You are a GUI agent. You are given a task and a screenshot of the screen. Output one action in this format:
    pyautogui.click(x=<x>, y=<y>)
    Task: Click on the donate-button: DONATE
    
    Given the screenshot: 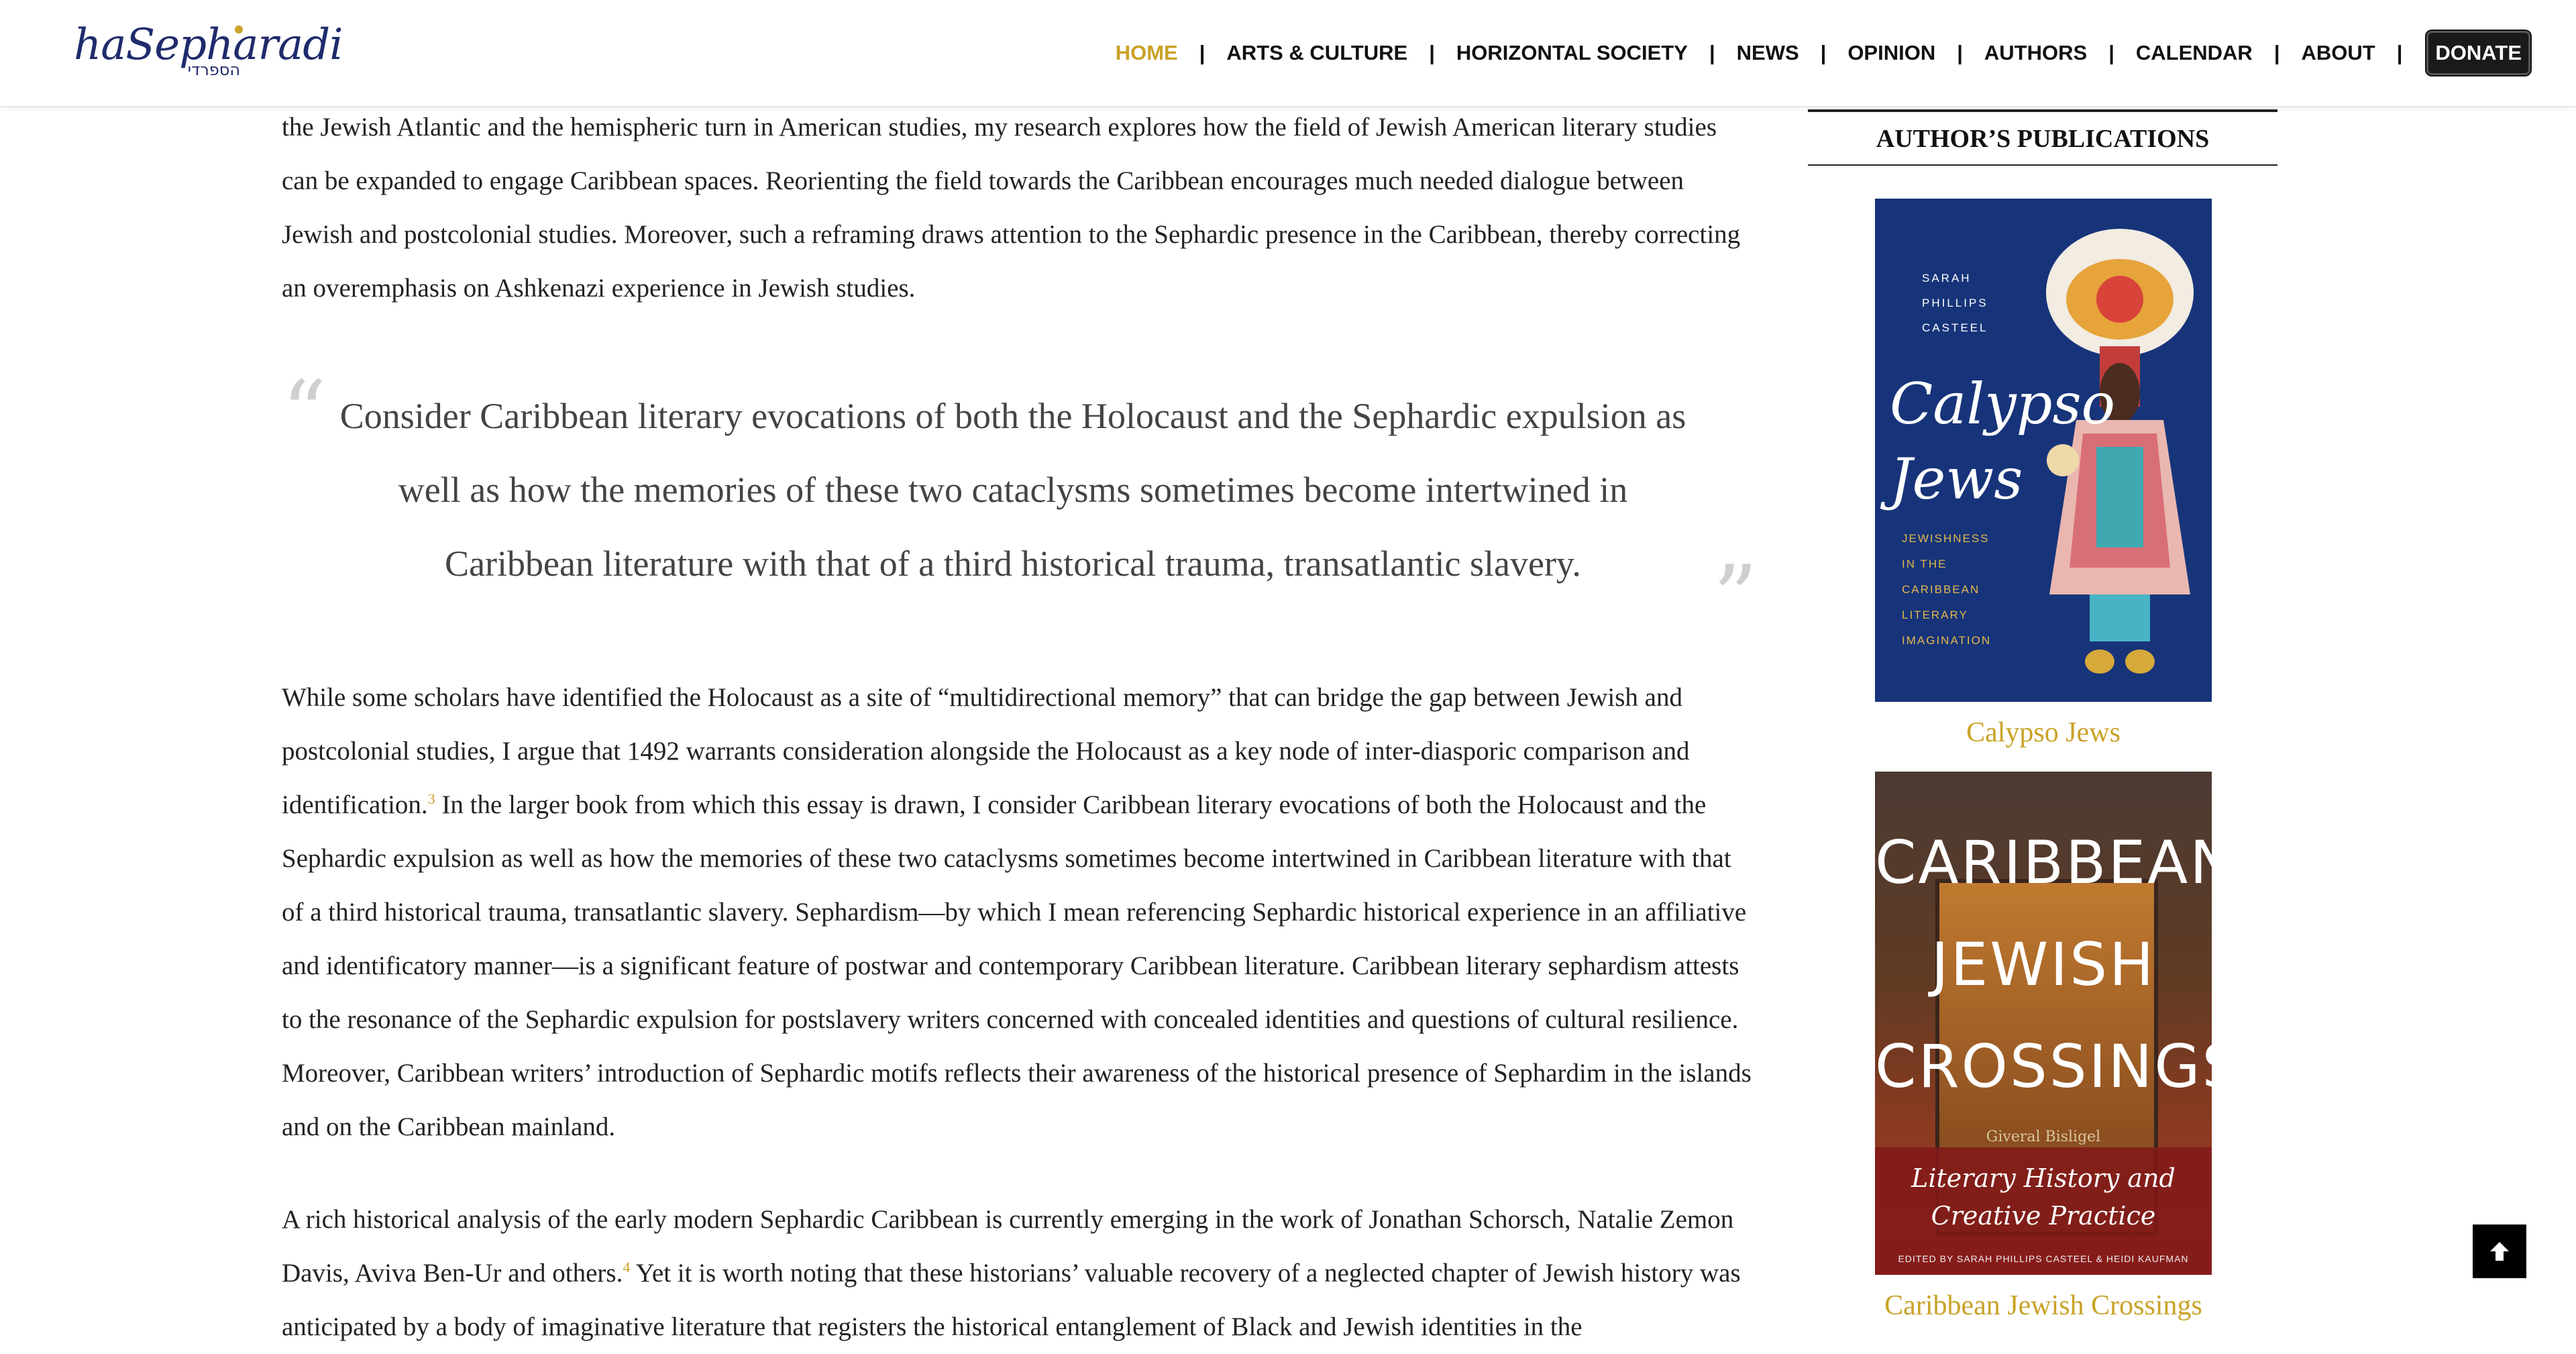 What is the action you would take?
    pyautogui.click(x=2478, y=53)
    